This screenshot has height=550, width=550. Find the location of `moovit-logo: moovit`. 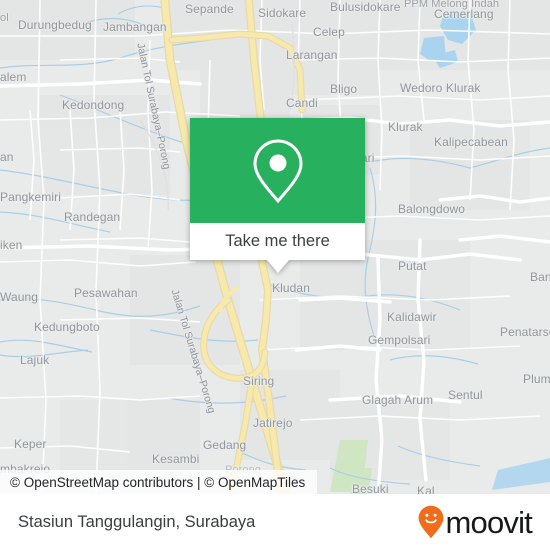

moovit-logo: moovit is located at coordinates (475, 522).